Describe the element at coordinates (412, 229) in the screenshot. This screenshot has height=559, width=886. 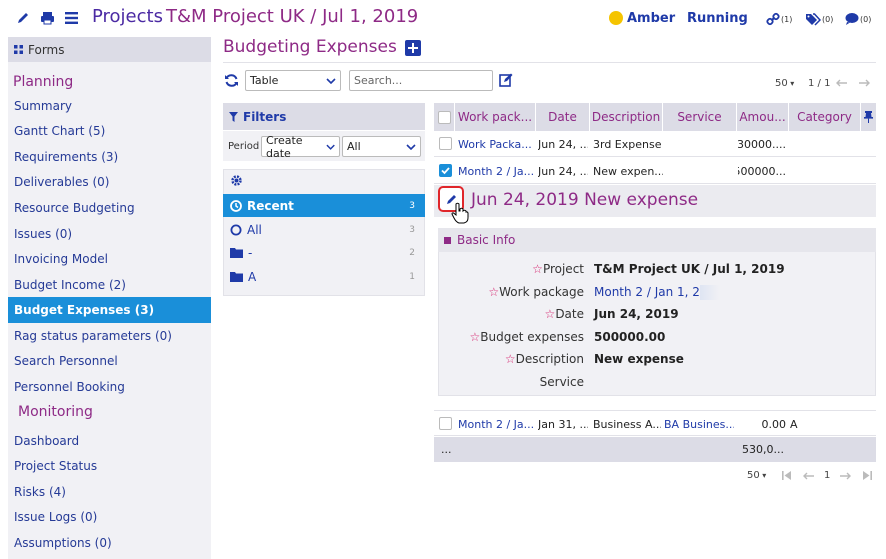
I see `filter-item-count: 3` at that location.